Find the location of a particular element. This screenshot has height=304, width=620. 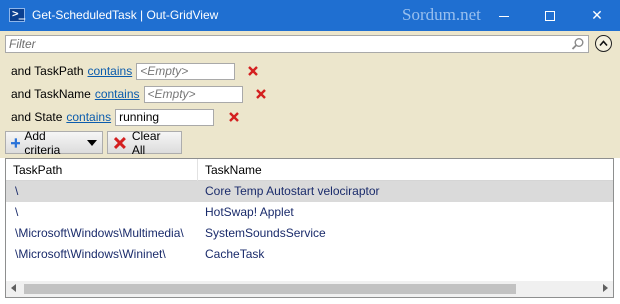

filter-input is located at coordinates (286, 44).